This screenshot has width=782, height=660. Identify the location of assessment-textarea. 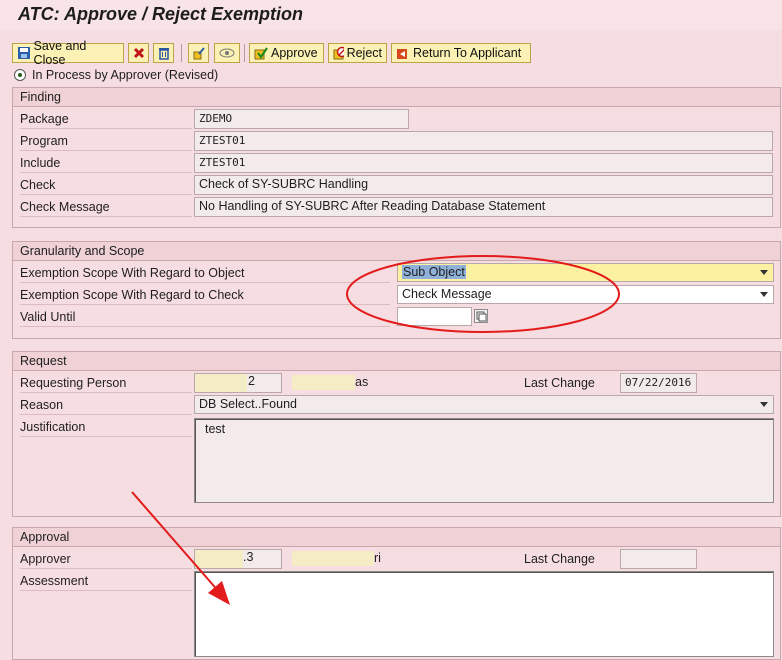
(484, 614).